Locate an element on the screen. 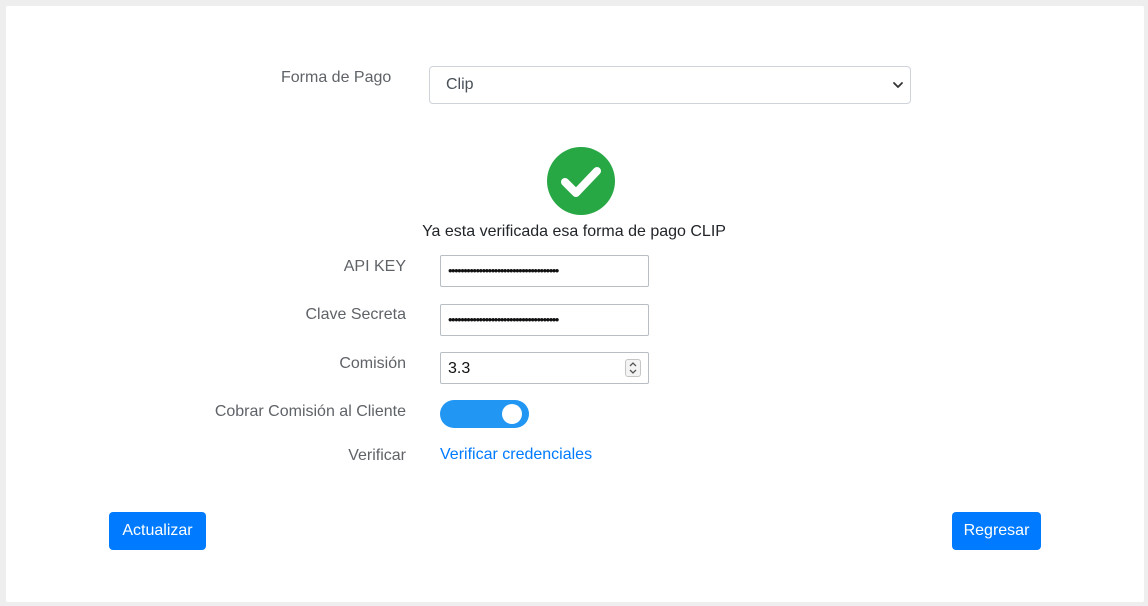 The height and width of the screenshot is (606, 1148). api-key-label: API KEY is located at coordinates (374, 266).